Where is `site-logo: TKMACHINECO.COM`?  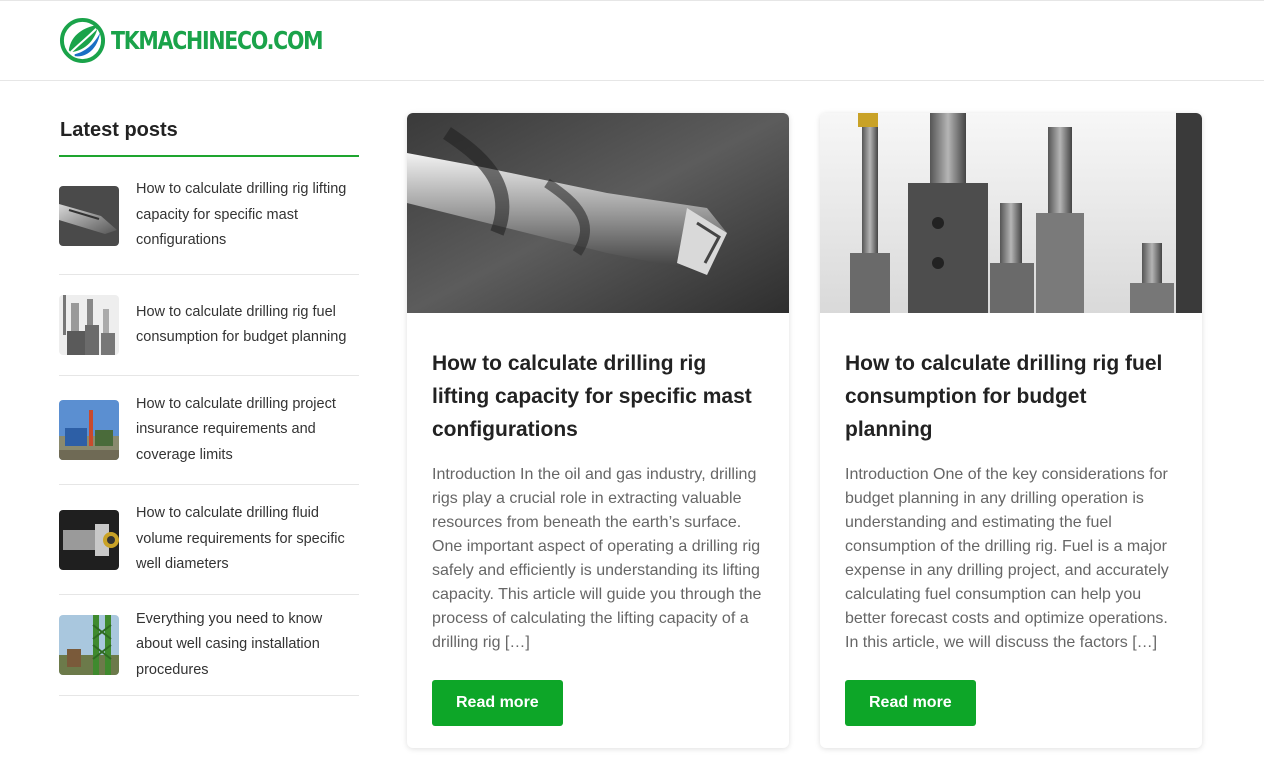 site-logo: TKMACHINECO.COM is located at coordinates (214, 40).